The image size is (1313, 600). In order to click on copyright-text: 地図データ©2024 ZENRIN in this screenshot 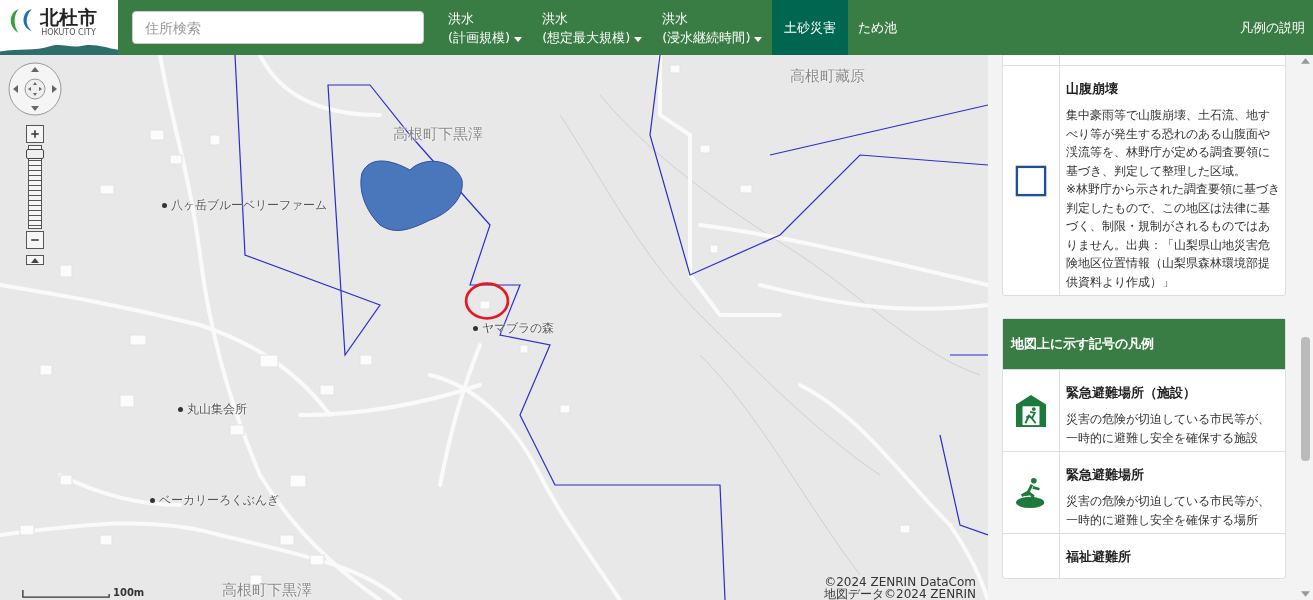, I will do `click(900, 594)`.